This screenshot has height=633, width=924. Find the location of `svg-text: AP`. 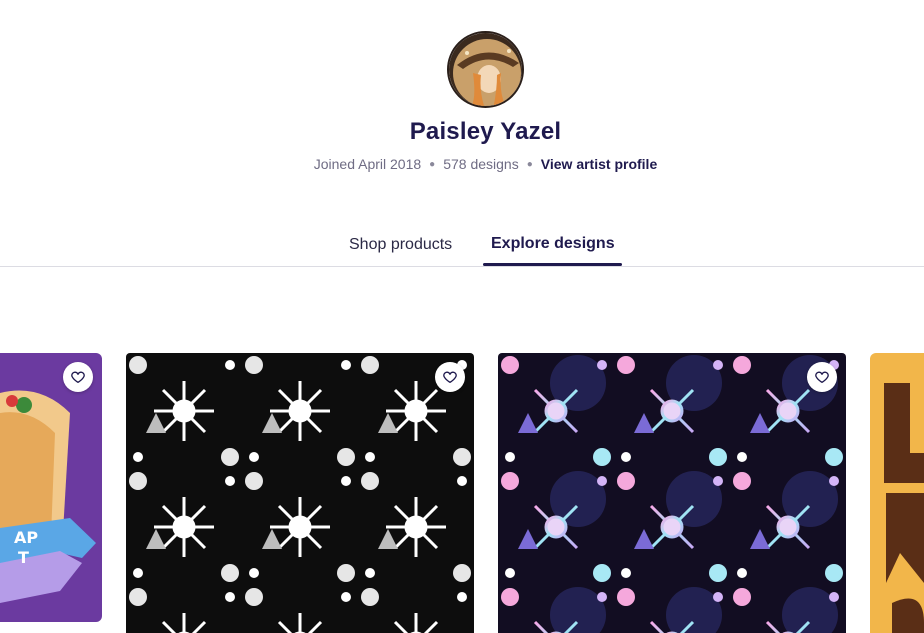

svg-text: AP is located at coordinates (26, 537).